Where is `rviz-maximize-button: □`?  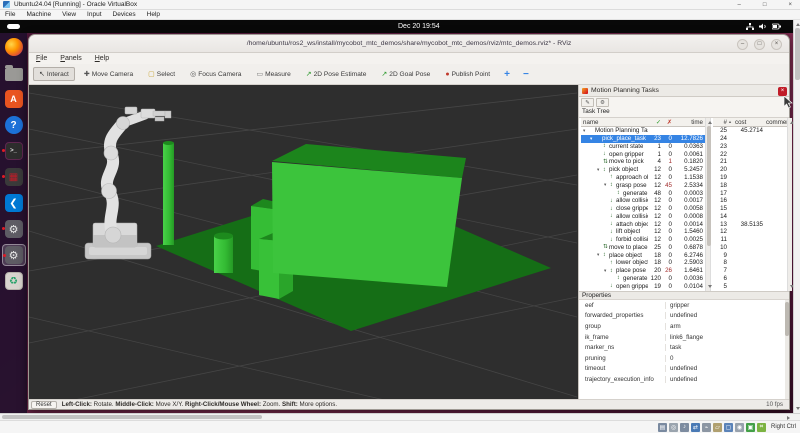
rviz-maximize-button: □ is located at coordinates (759, 44).